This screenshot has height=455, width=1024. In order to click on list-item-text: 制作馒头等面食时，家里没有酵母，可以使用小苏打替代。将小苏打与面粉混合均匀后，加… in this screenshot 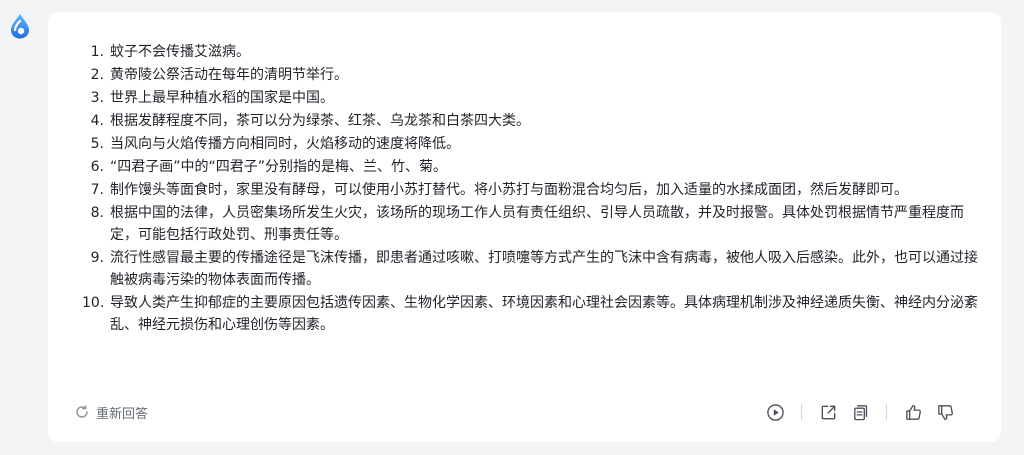, I will do `click(509, 190)`.